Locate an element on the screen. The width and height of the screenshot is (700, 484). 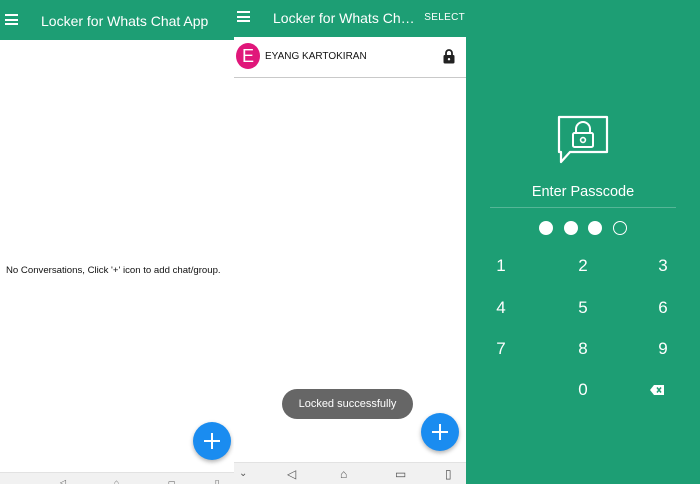
keypad-key-0: 0 is located at coordinates (583, 390).